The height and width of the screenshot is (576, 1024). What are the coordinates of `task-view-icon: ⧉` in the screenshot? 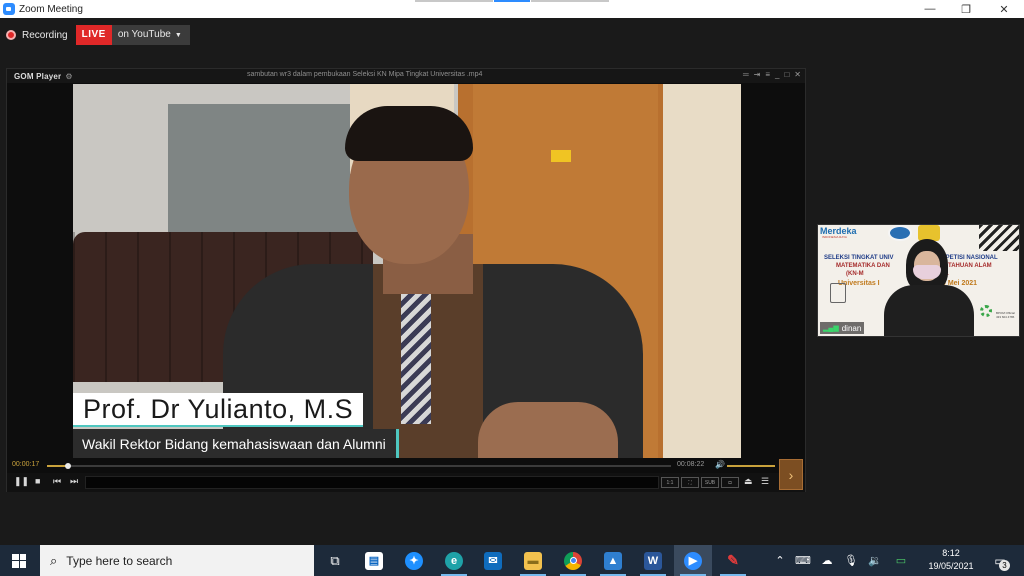 It's located at (335, 560).